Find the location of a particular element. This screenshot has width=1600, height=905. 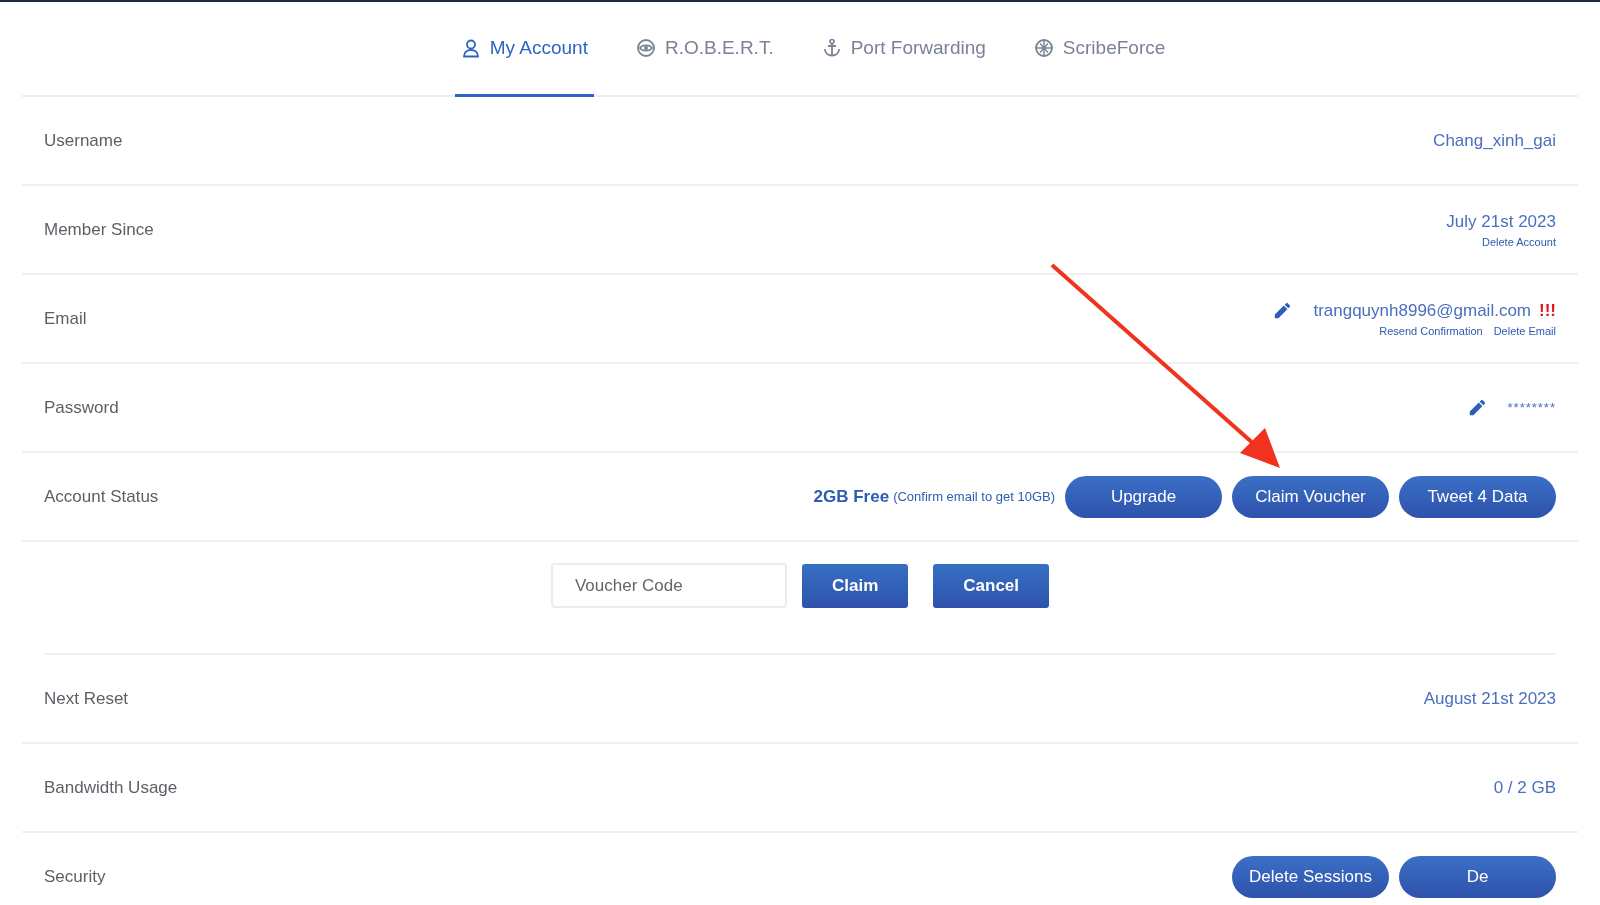

globe-icon is located at coordinates (1043, 48).